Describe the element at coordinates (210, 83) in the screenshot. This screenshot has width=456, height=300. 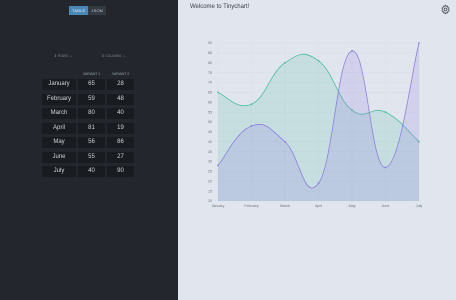
I see `y-tick-label: 70` at that location.